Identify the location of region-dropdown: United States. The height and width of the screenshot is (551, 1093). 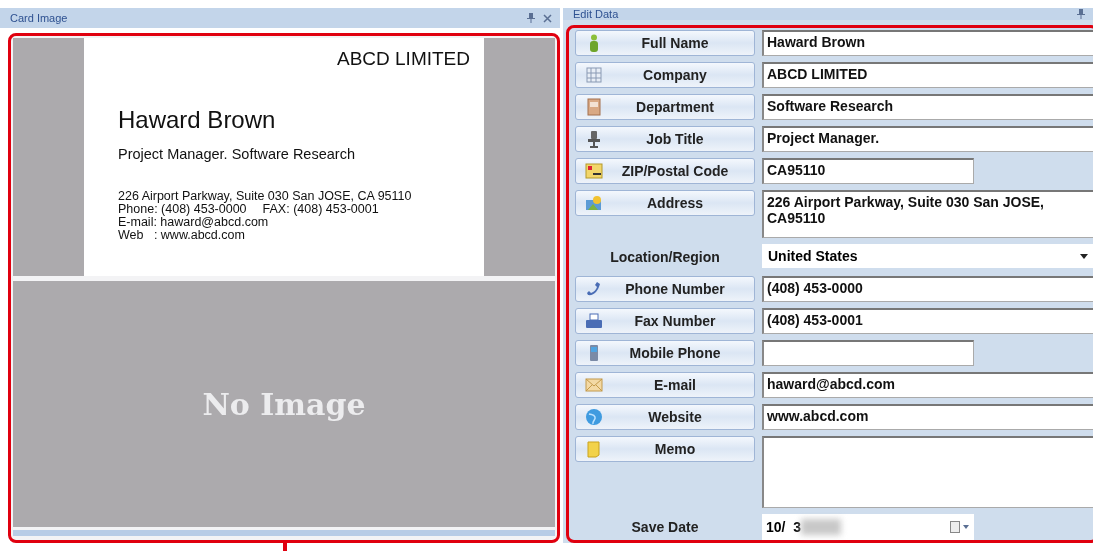
(927, 256).